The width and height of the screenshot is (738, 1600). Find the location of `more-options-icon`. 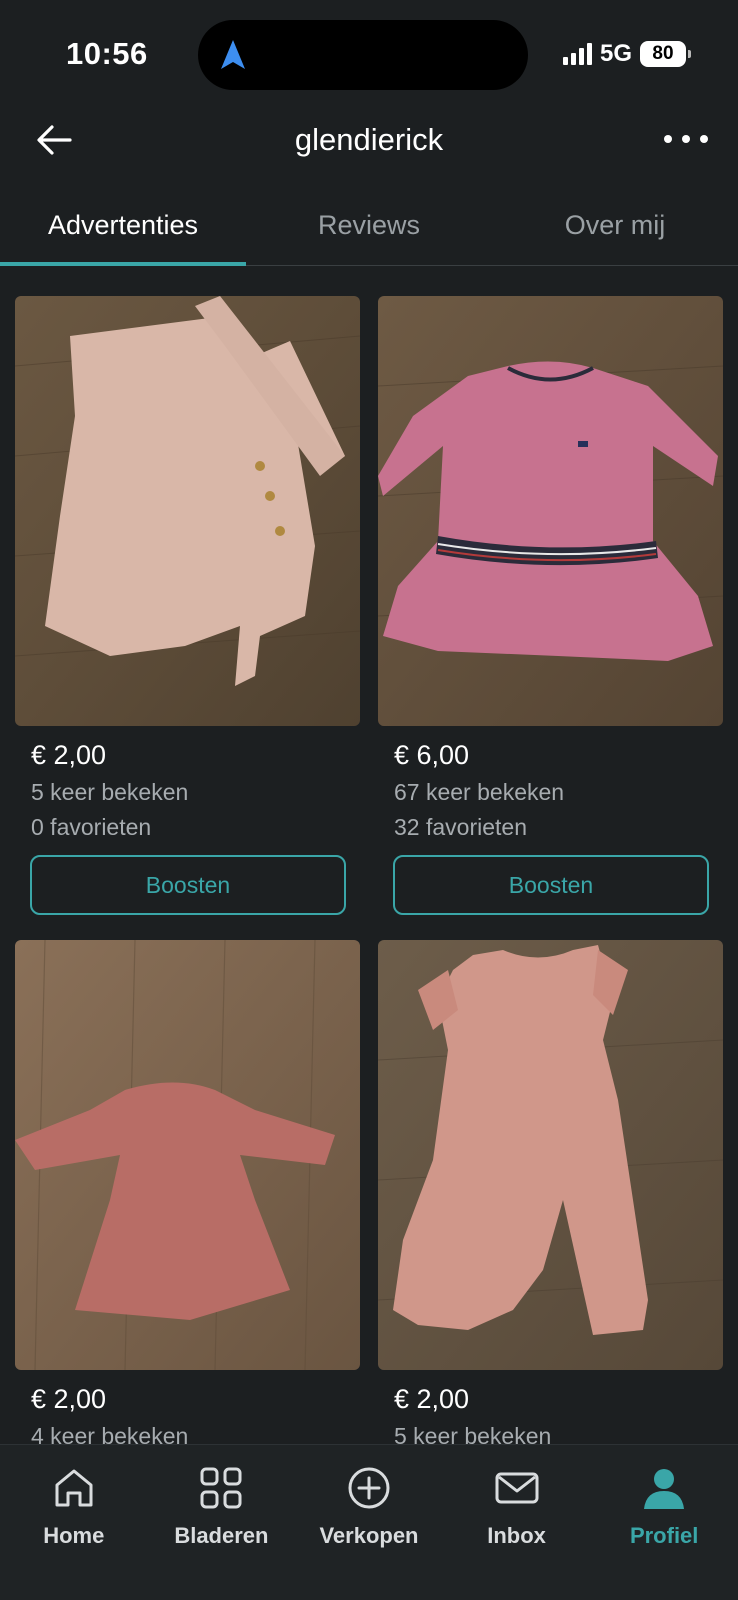

more-options-icon is located at coordinates (686, 139).